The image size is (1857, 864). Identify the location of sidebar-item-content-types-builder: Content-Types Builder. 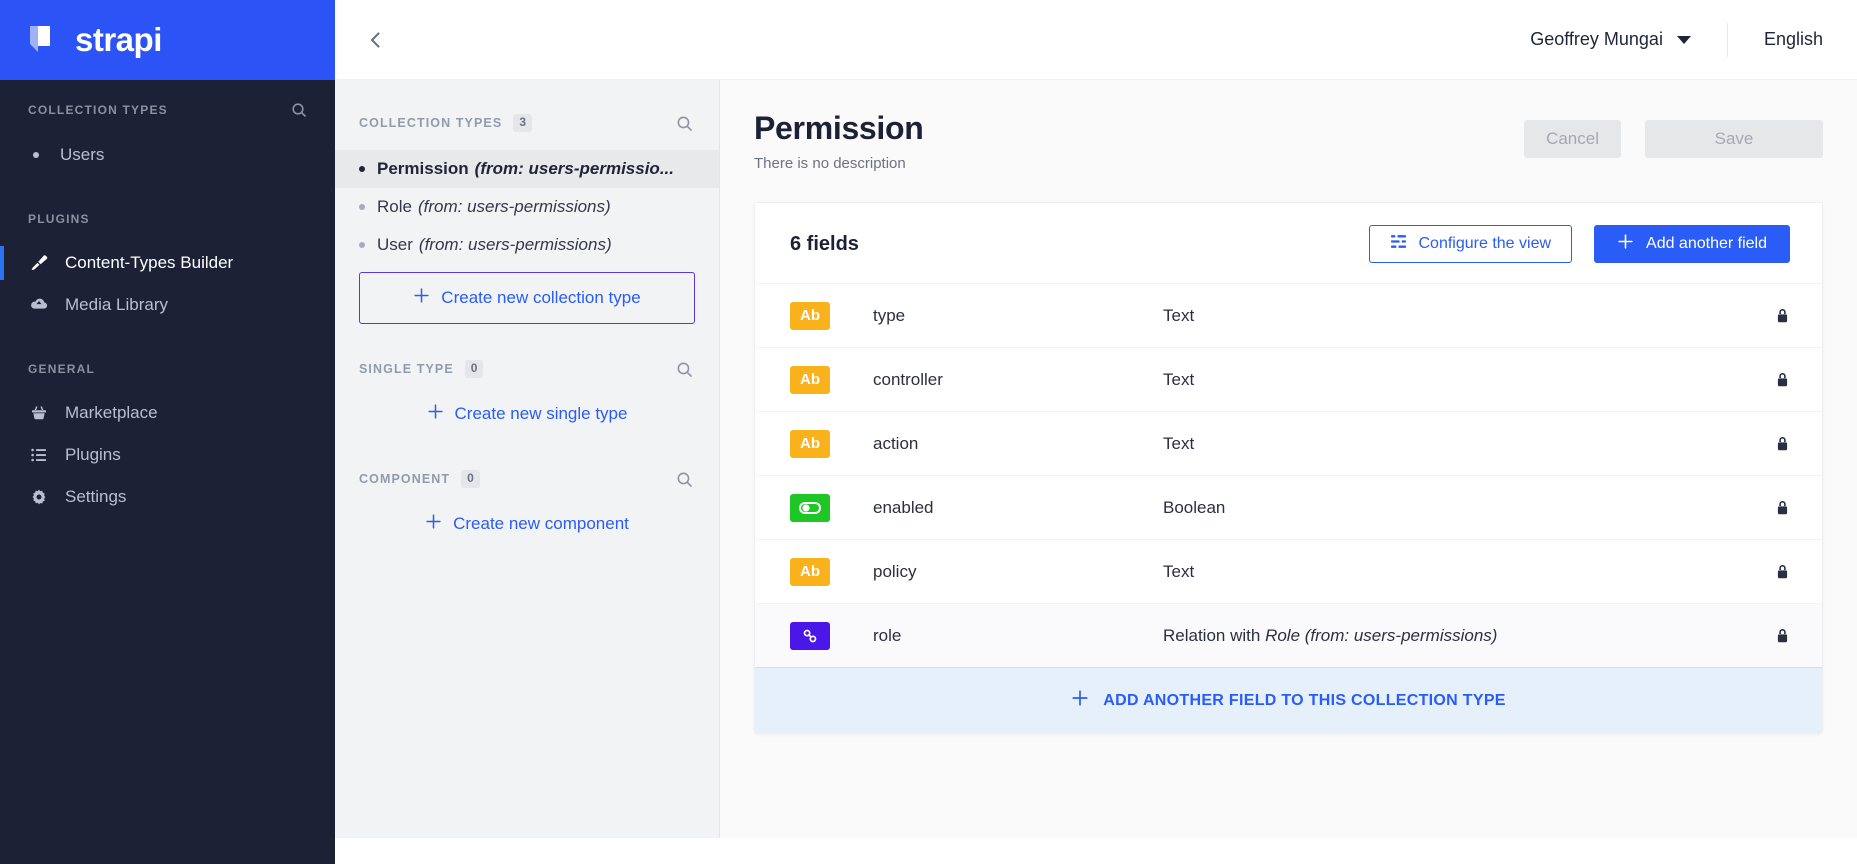
(167, 263).